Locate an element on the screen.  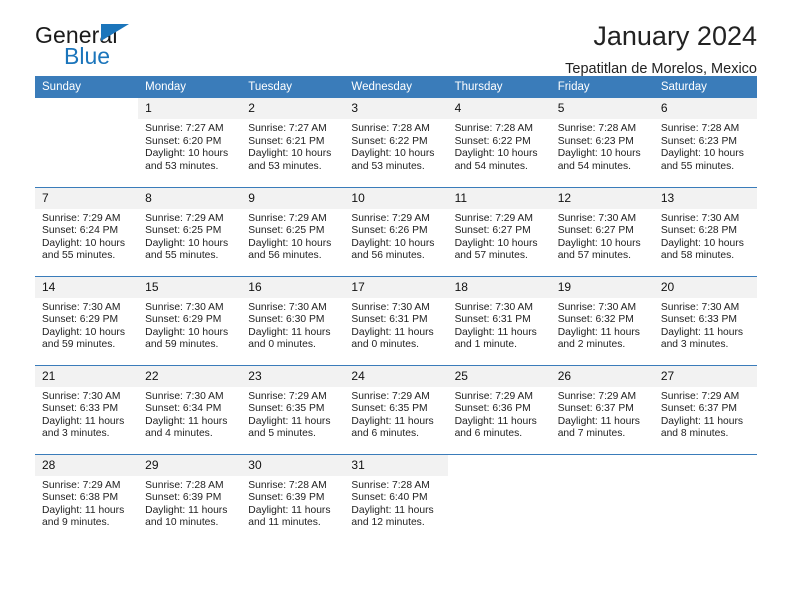
weekday-header-tuesday: Tuesday is located at coordinates (293, 87).